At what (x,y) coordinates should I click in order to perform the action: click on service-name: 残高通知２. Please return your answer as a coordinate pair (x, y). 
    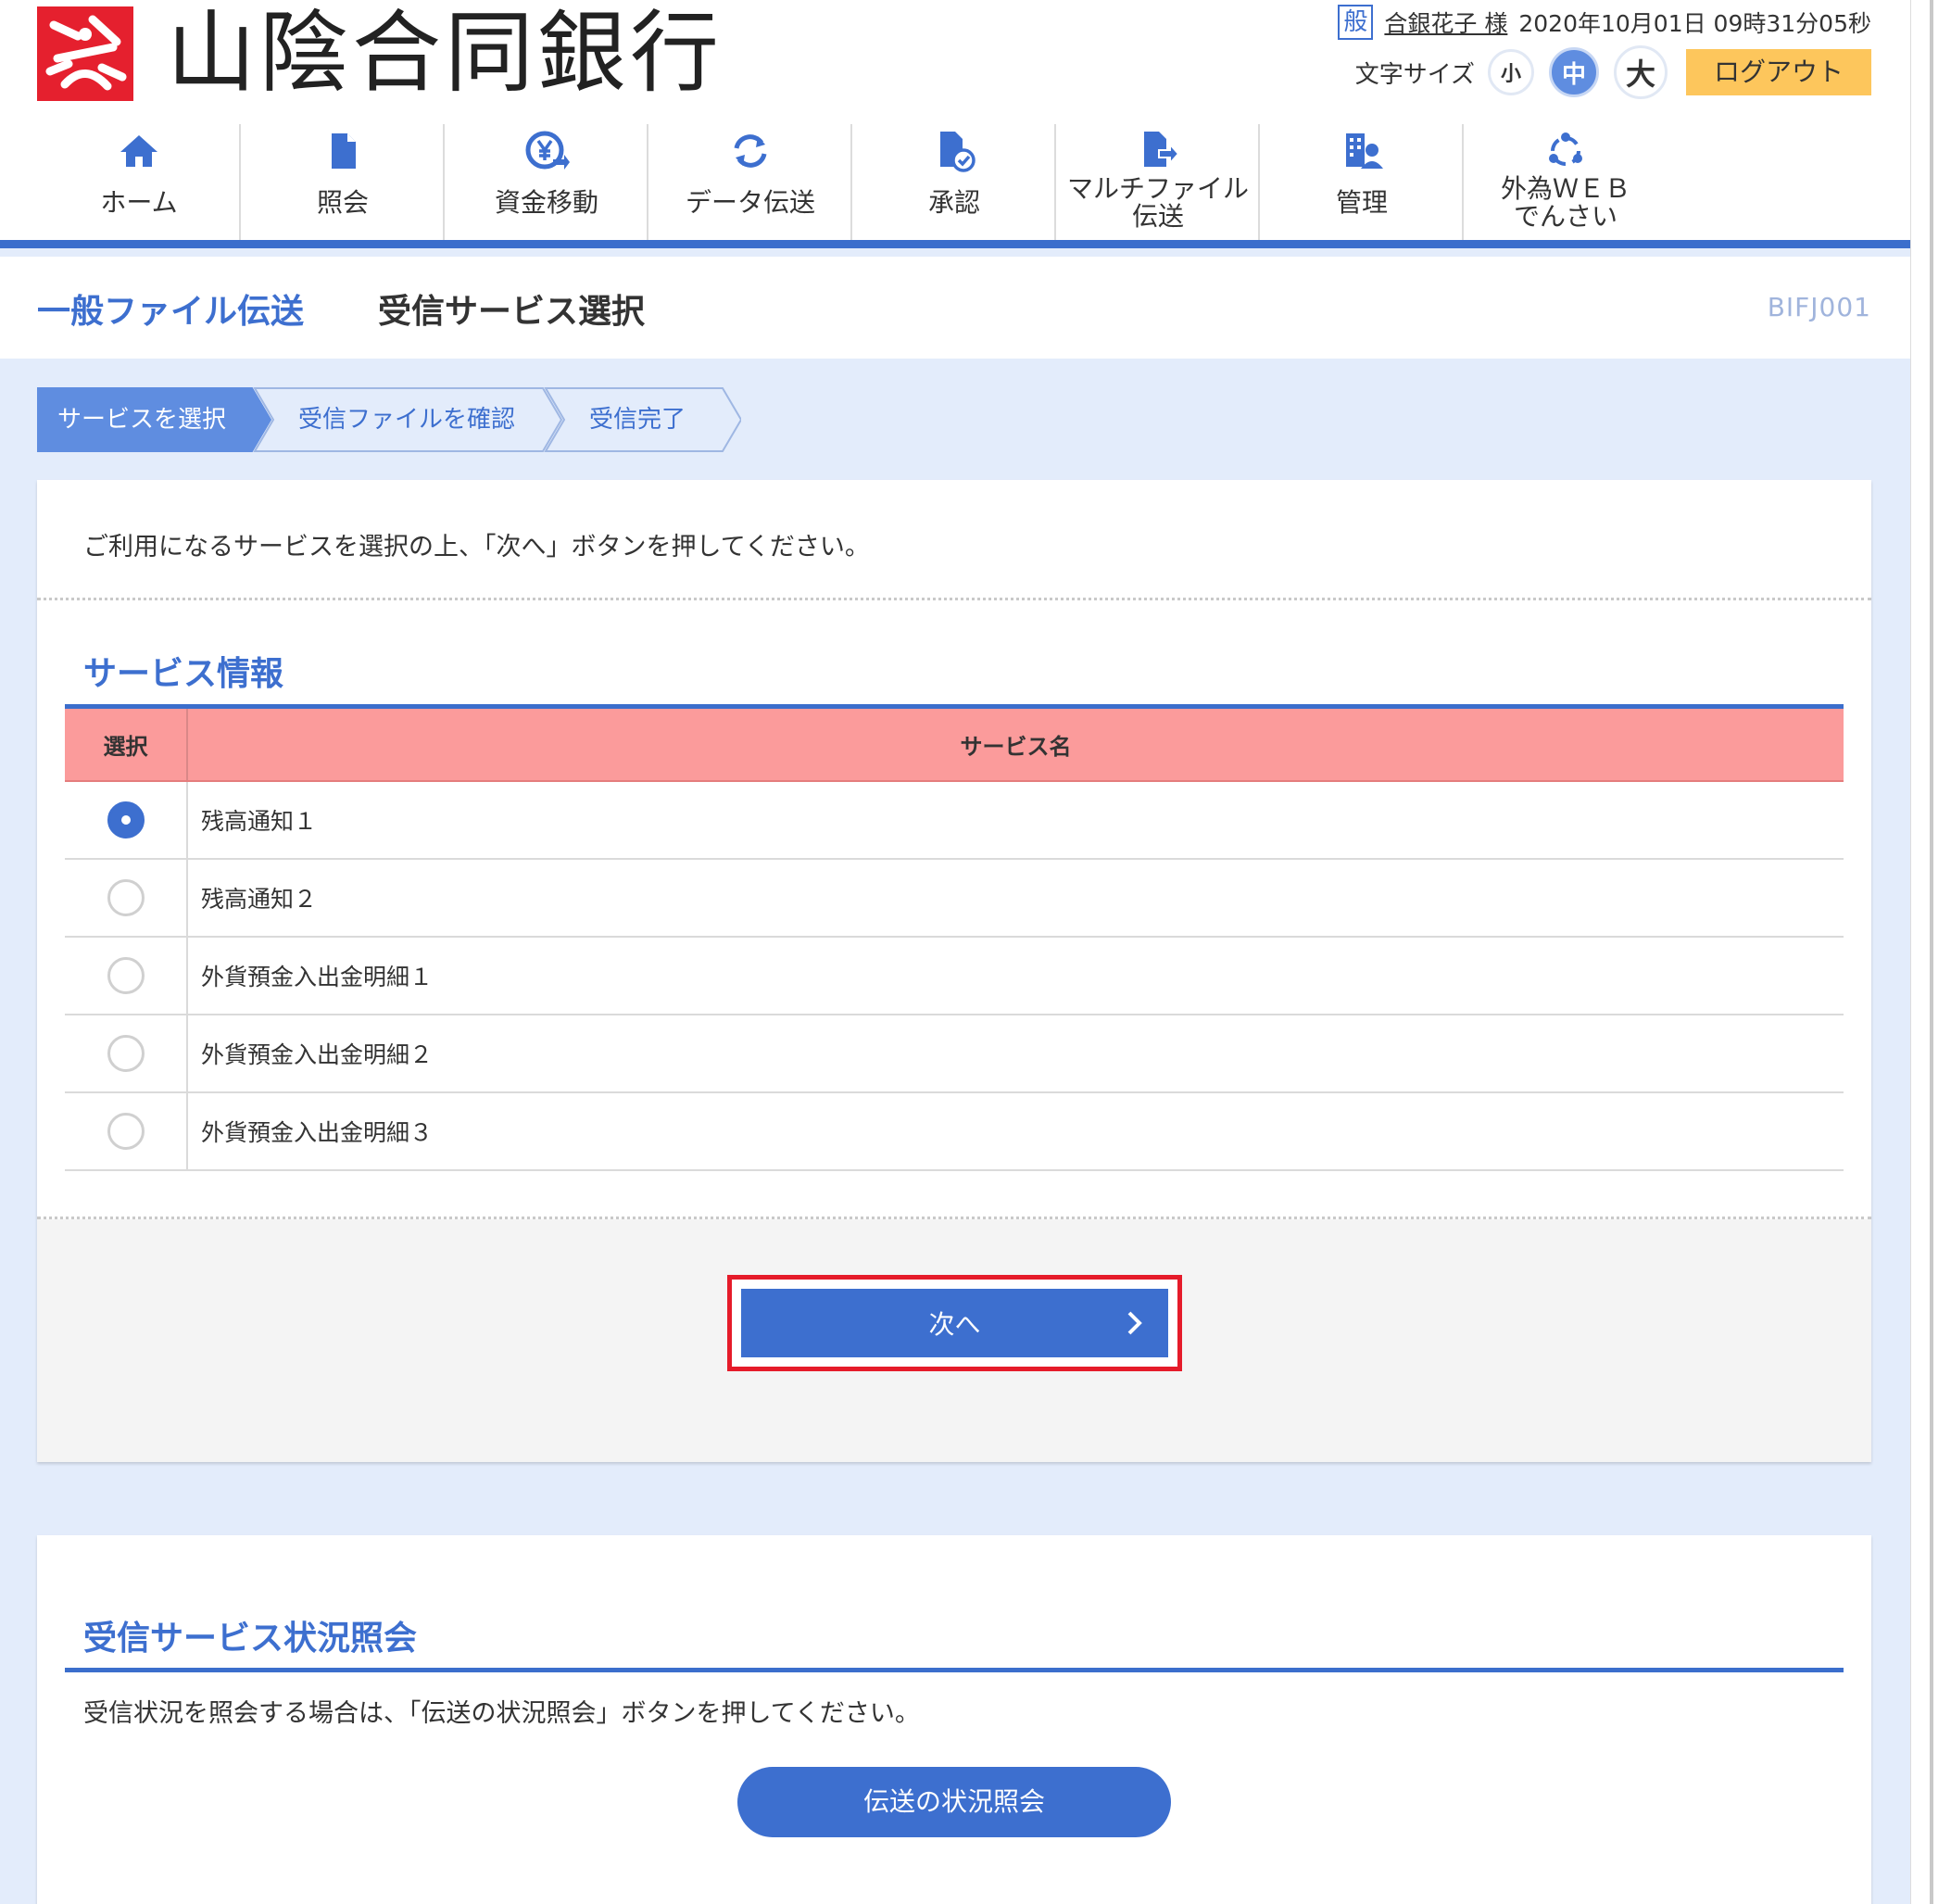
    Looking at the image, I should click on (1015, 898).